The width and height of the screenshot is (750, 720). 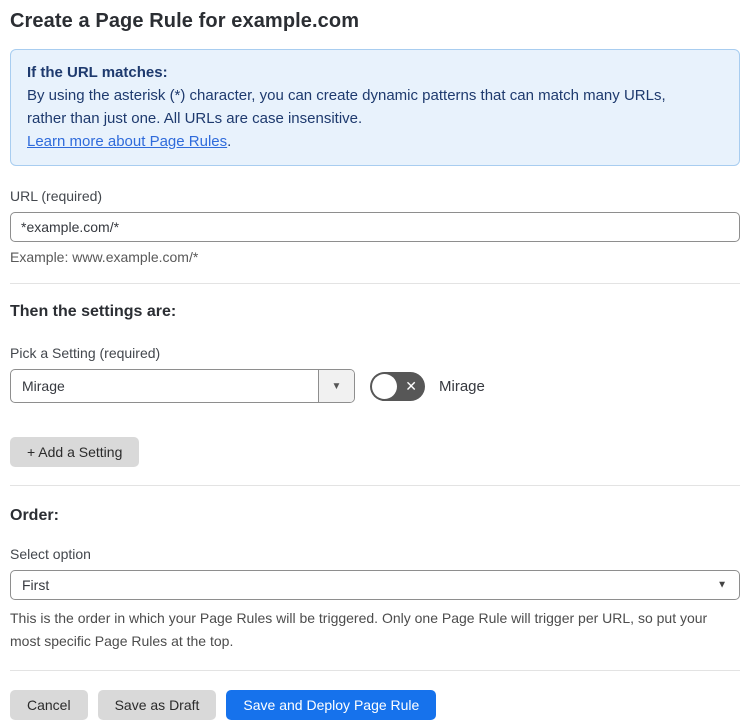 I want to click on toggle-label: Mirage, so click(x=462, y=386).